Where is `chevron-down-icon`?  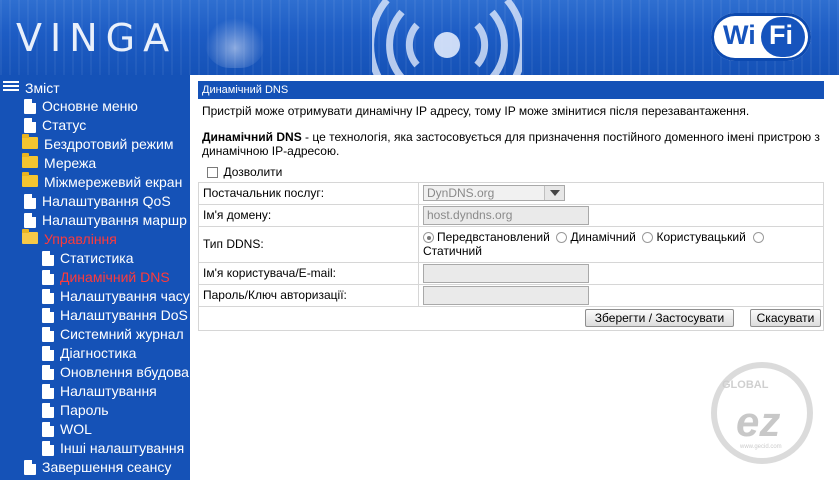
chevron-down-icon is located at coordinates (554, 193).